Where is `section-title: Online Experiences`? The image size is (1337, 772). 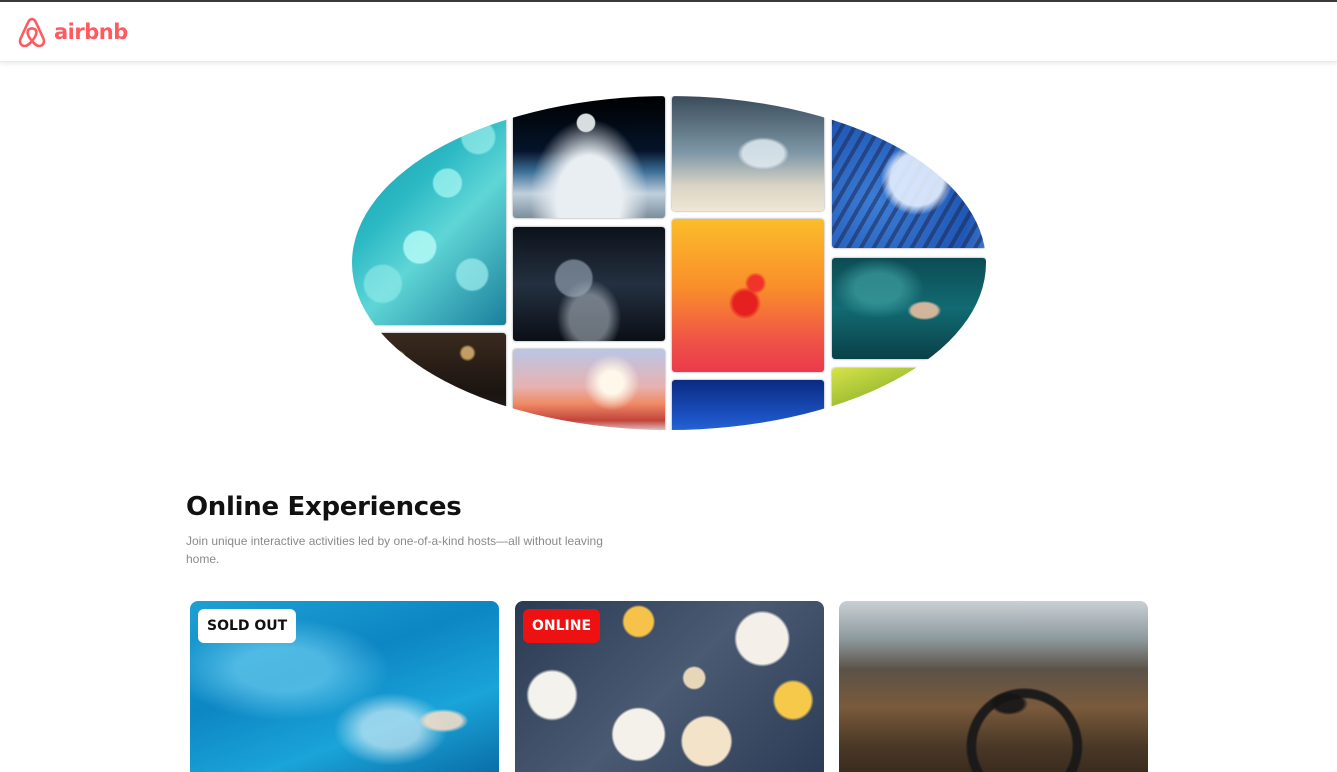
section-title: Online Experiences is located at coordinates (324, 507).